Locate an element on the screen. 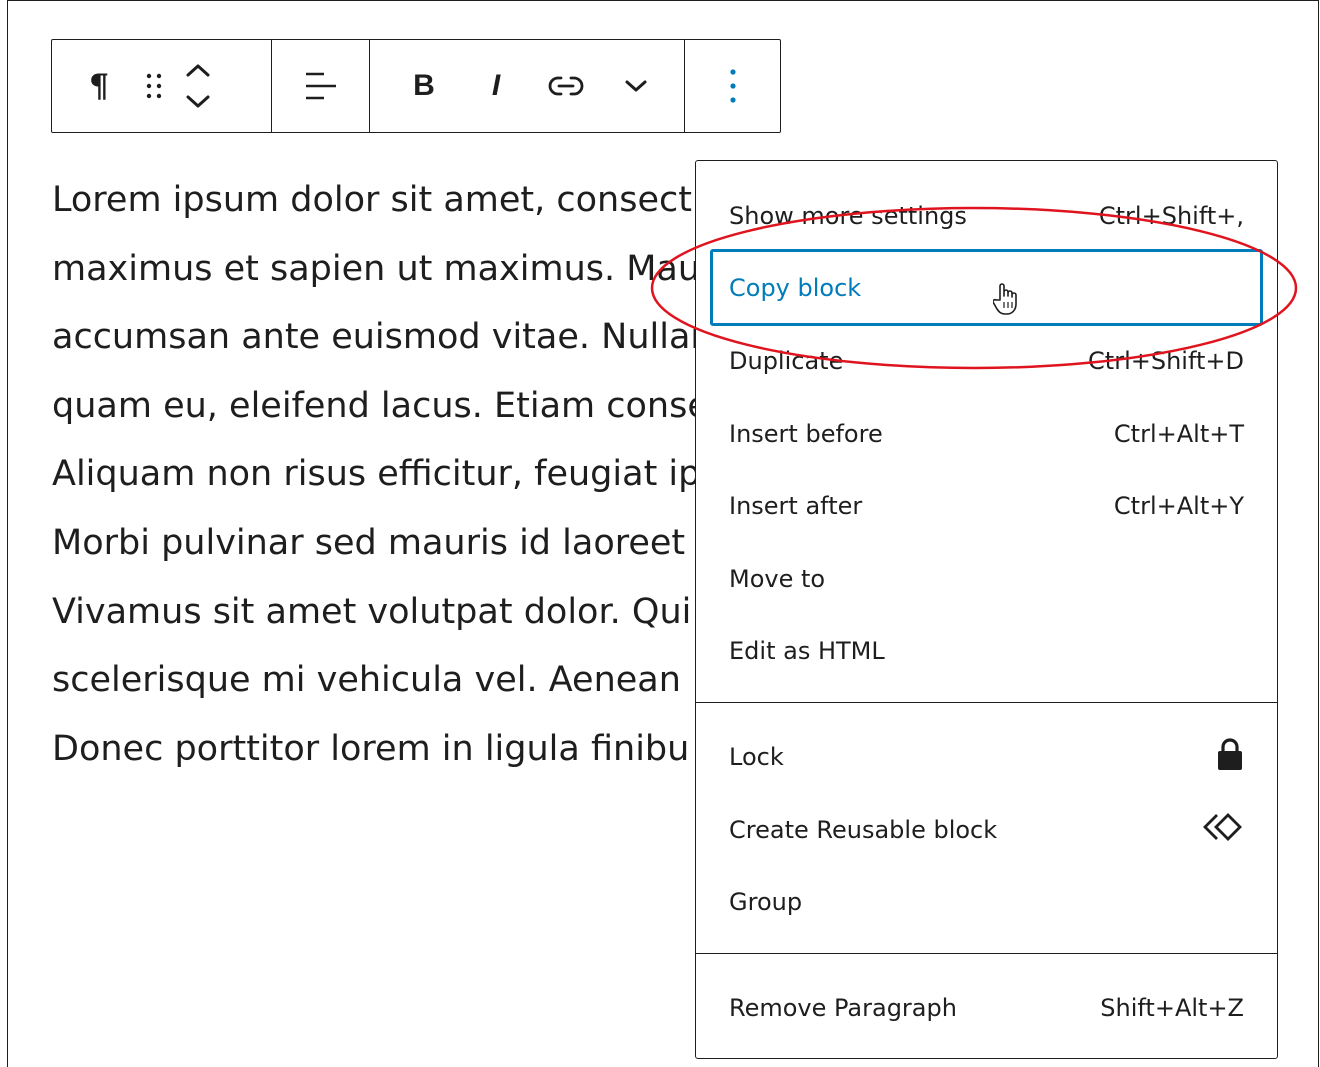 The height and width of the screenshot is (1067, 1320). menu-item-label: Remove Paragraph is located at coordinates (843, 1008).